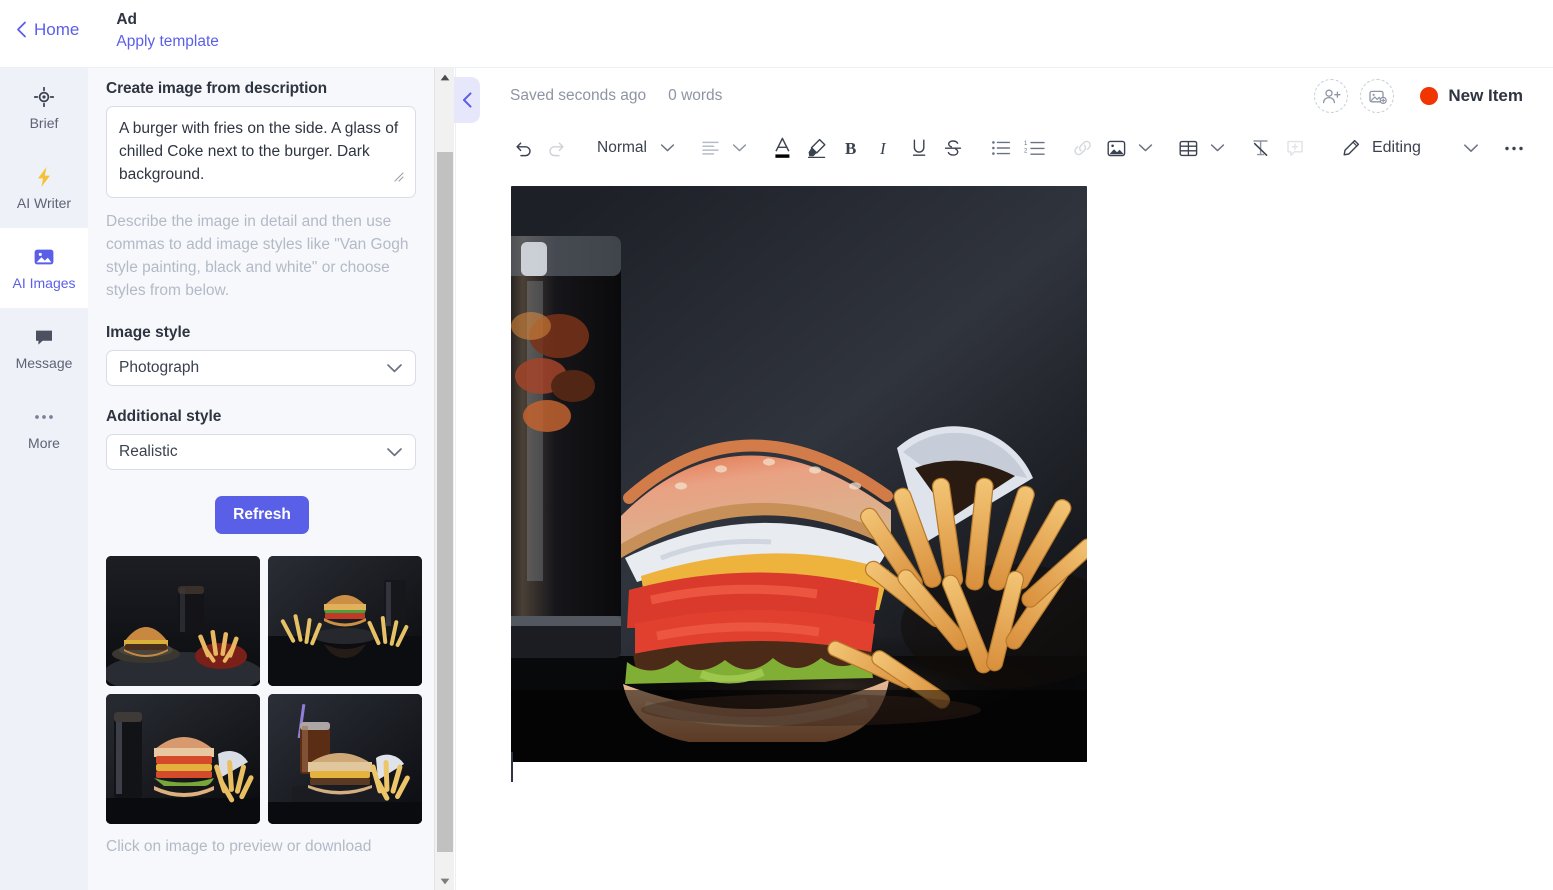 This screenshot has height=890, width=1553. I want to click on document-status-chip: New Item, so click(1471, 96).